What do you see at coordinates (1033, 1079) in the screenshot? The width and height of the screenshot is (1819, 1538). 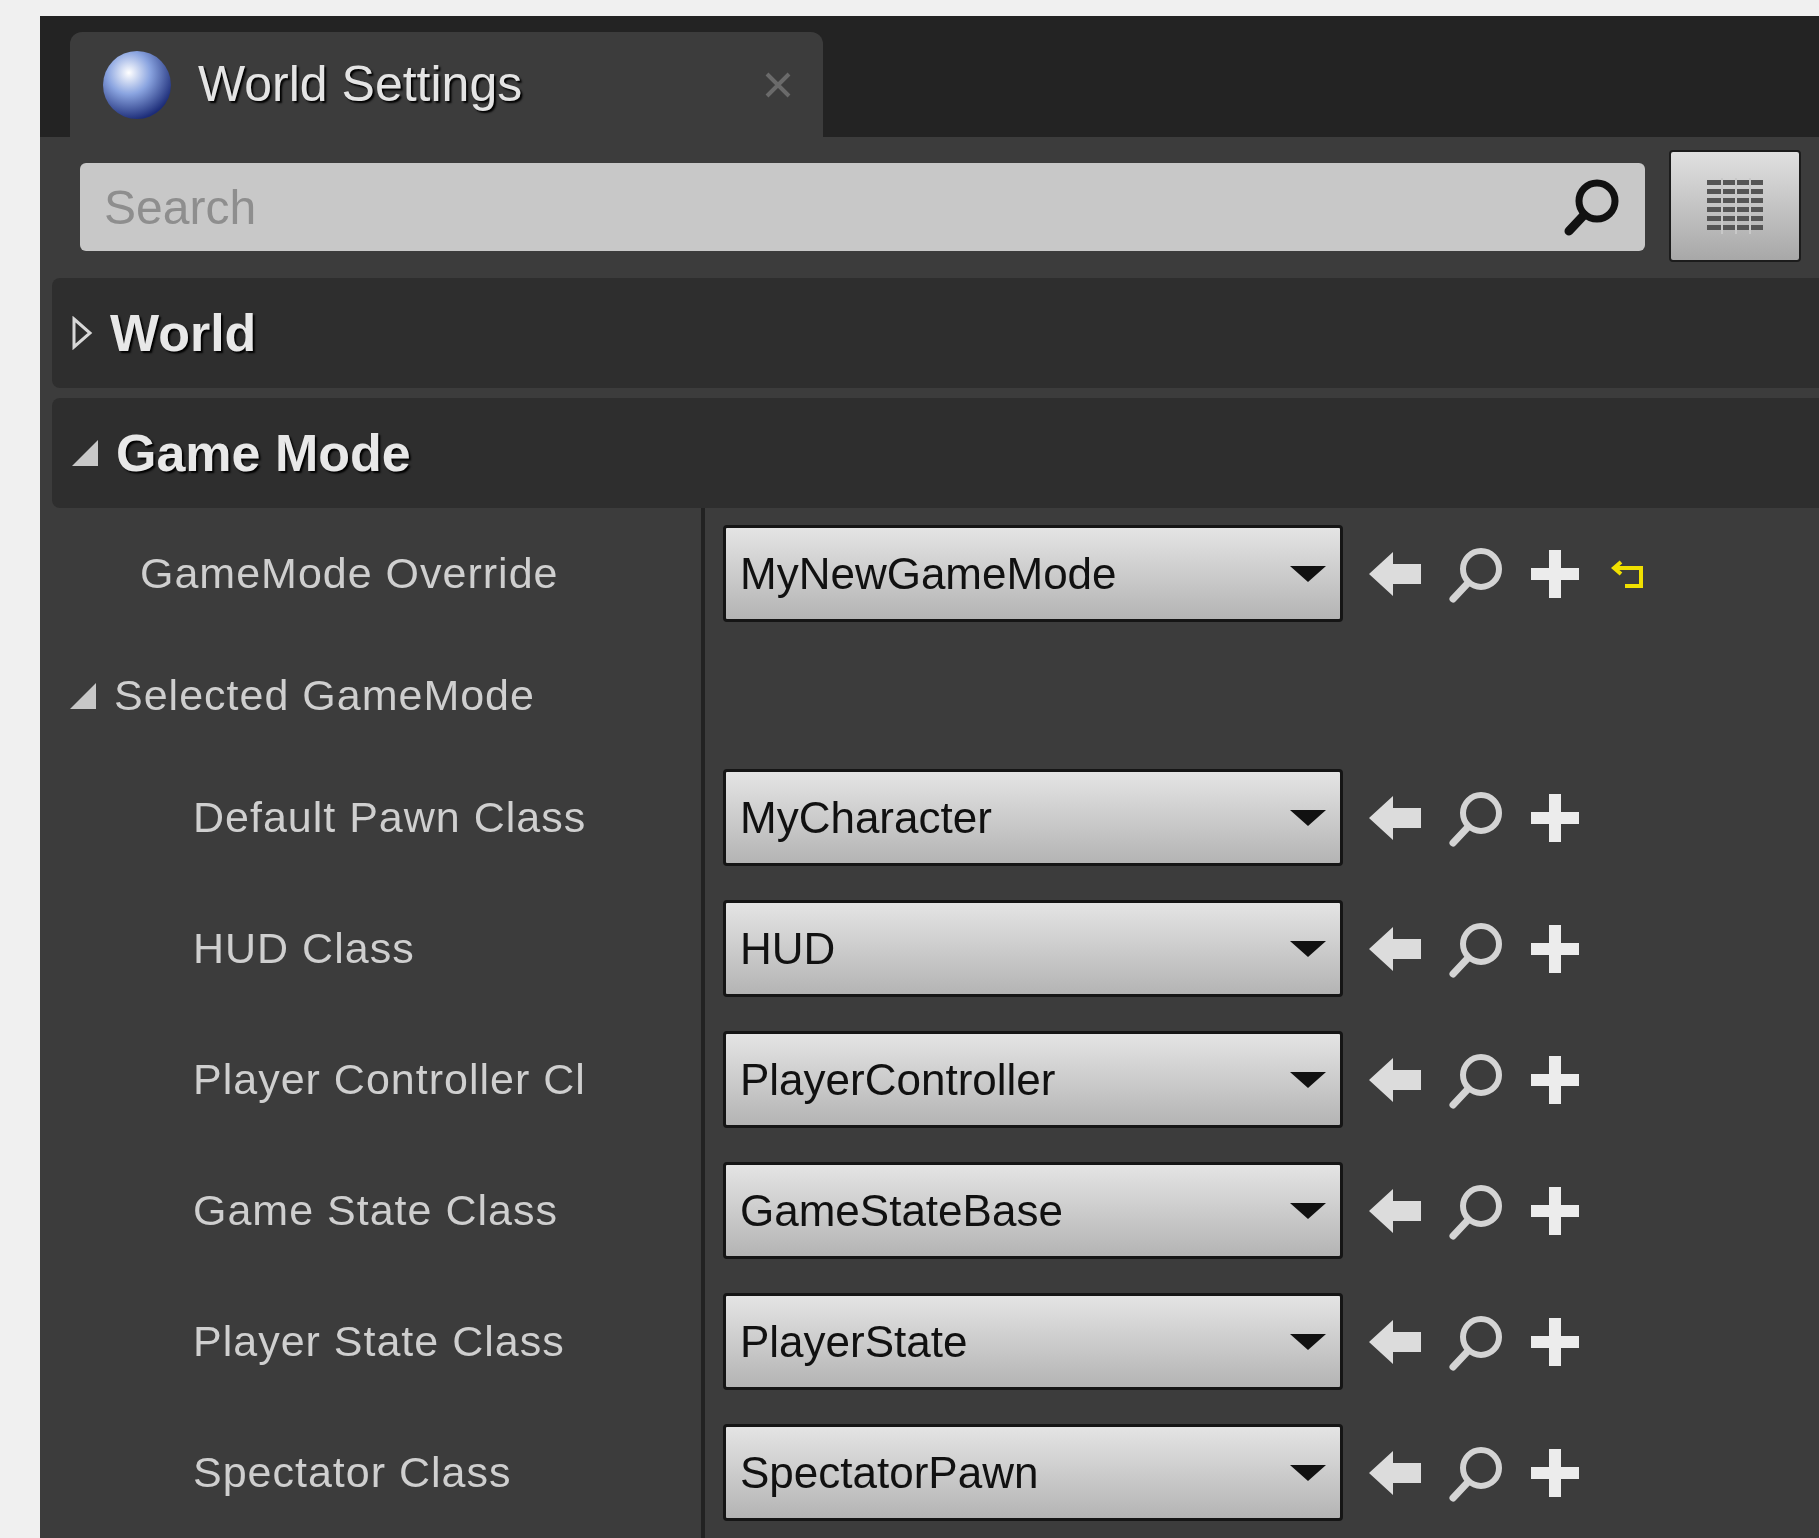 I see `class-dropdown: PlayerController` at bounding box center [1033, 1079].